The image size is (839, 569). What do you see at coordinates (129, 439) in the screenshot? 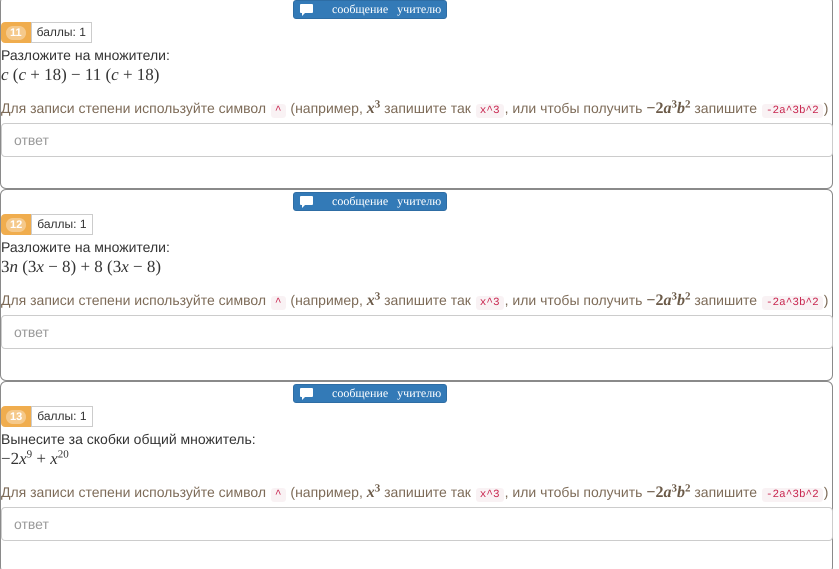
I see `task-prompt: Вынесите за скобки общий множитель:` at bounding box center [129, 439].